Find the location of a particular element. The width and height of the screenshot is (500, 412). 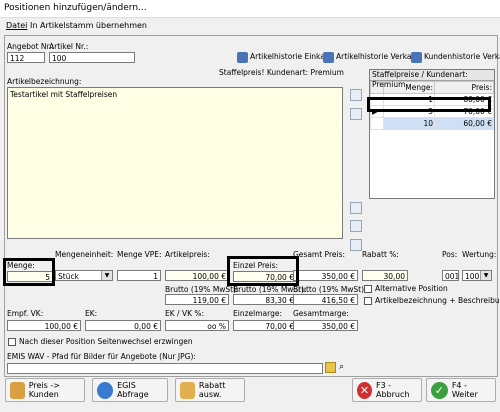

table-row-selected: ▶ 5 70,00 € is located at coordinates (432, 111).